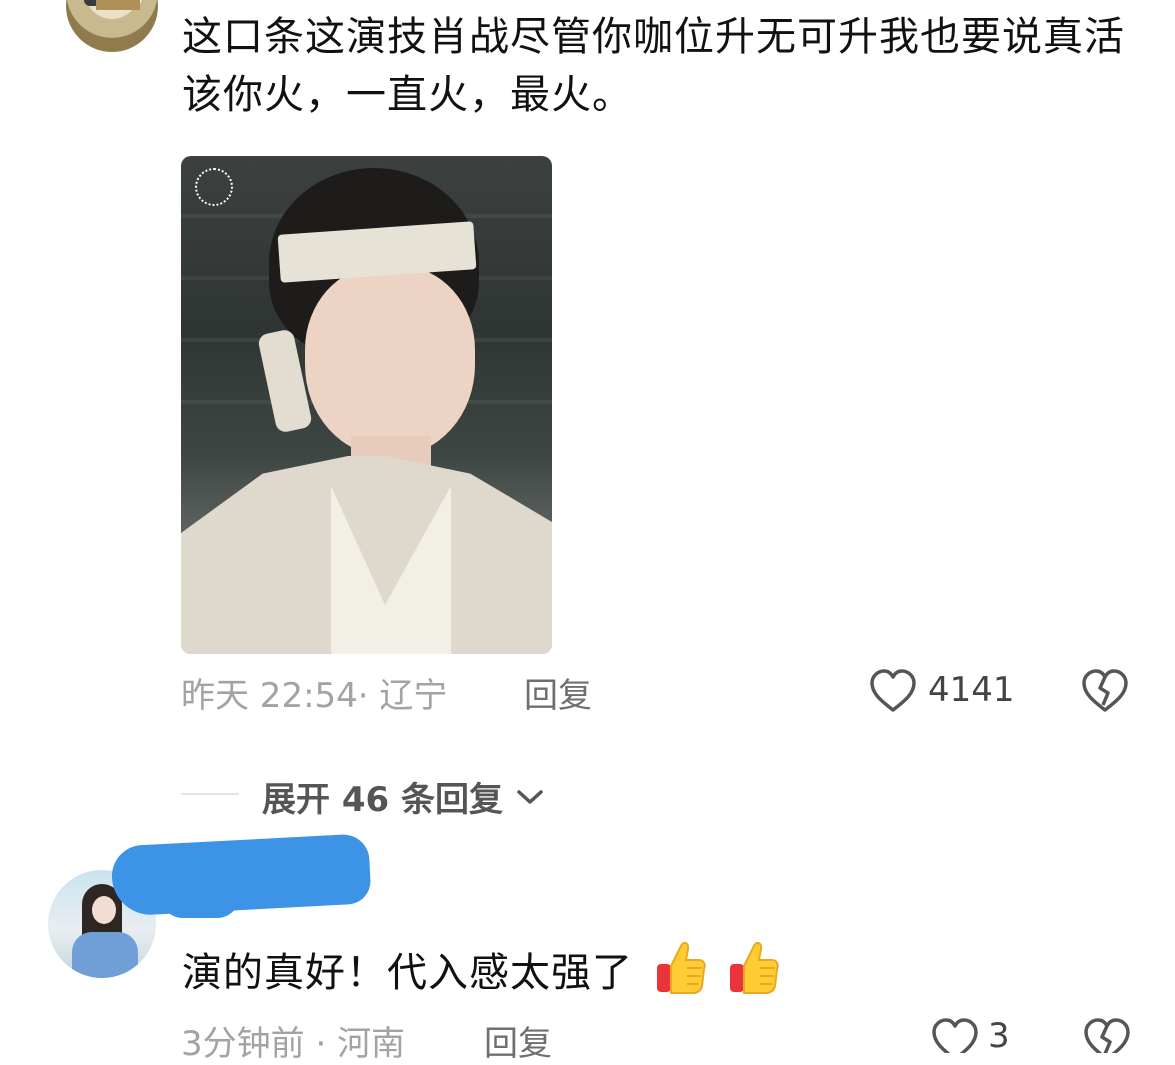 The height and width of the screenshot is (1065, 1175). I want to click on watermark-logo, so click(218, 218).